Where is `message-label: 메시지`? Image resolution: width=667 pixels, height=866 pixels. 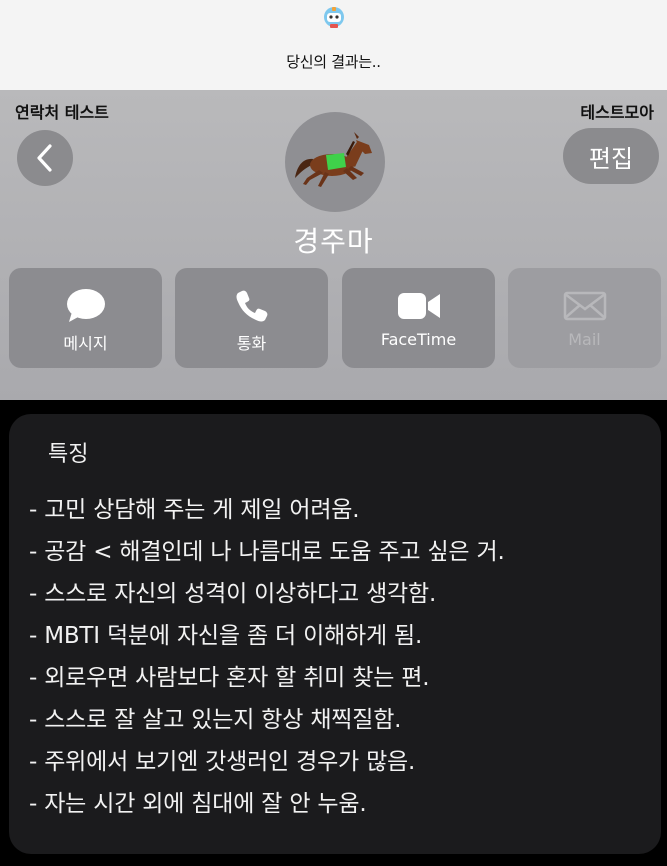
message-label: 메시지 is located at coordinates (85, 343).